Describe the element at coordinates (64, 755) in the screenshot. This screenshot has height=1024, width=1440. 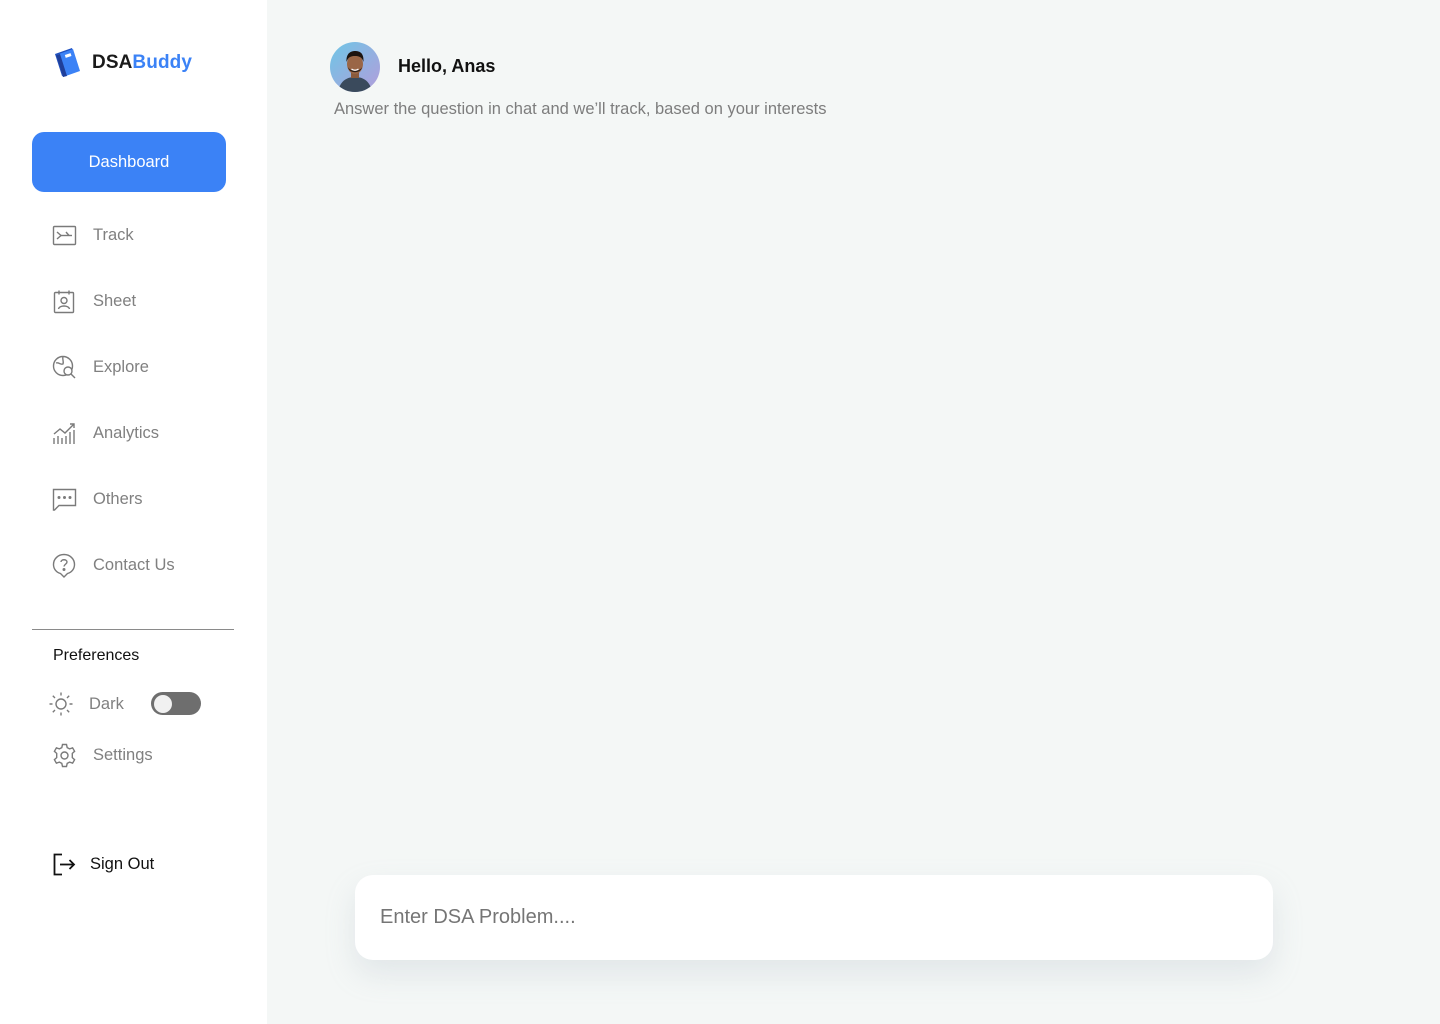
I see `gear-icon` at that location.